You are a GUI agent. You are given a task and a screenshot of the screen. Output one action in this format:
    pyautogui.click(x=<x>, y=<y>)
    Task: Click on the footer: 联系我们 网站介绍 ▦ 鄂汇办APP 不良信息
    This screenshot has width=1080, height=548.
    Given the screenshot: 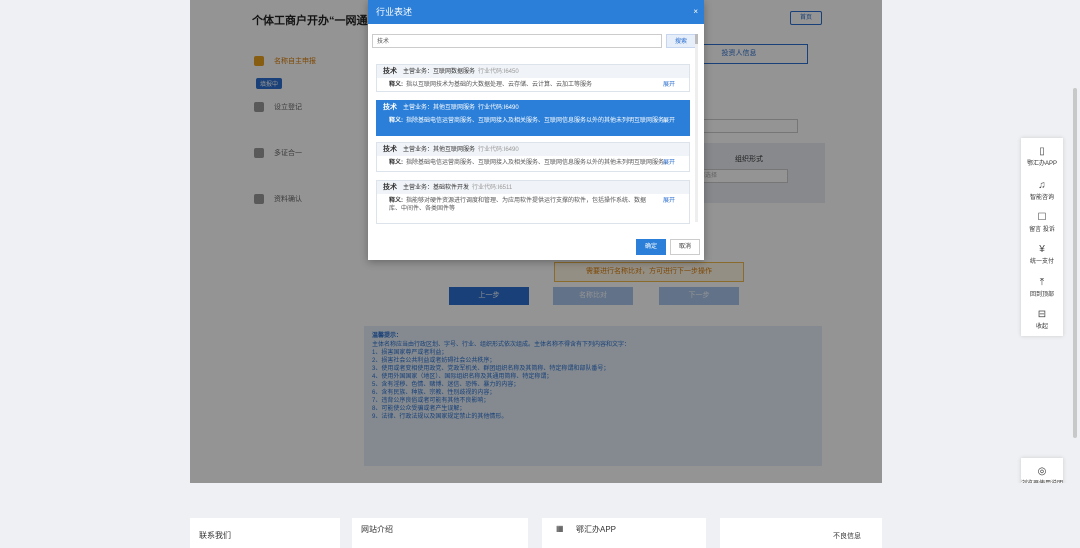 What is the action you would take?
    pyautogui.click(x=540, y=515)
    